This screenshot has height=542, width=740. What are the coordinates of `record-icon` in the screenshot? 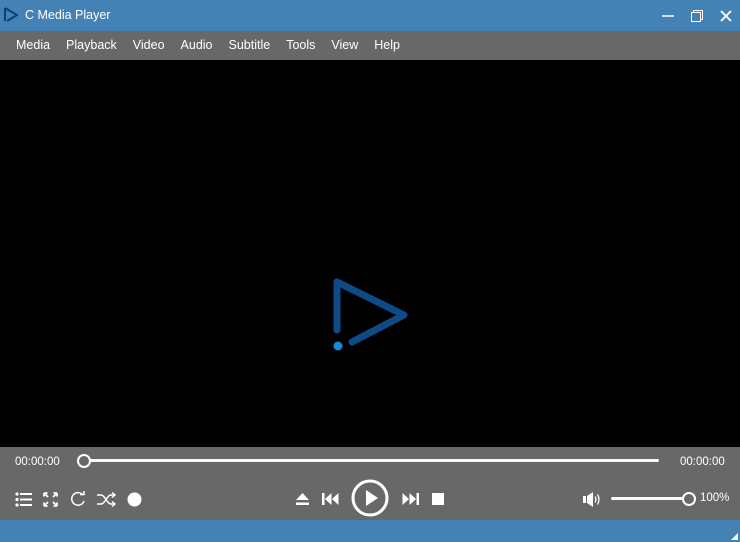 It's located at (134, 499).